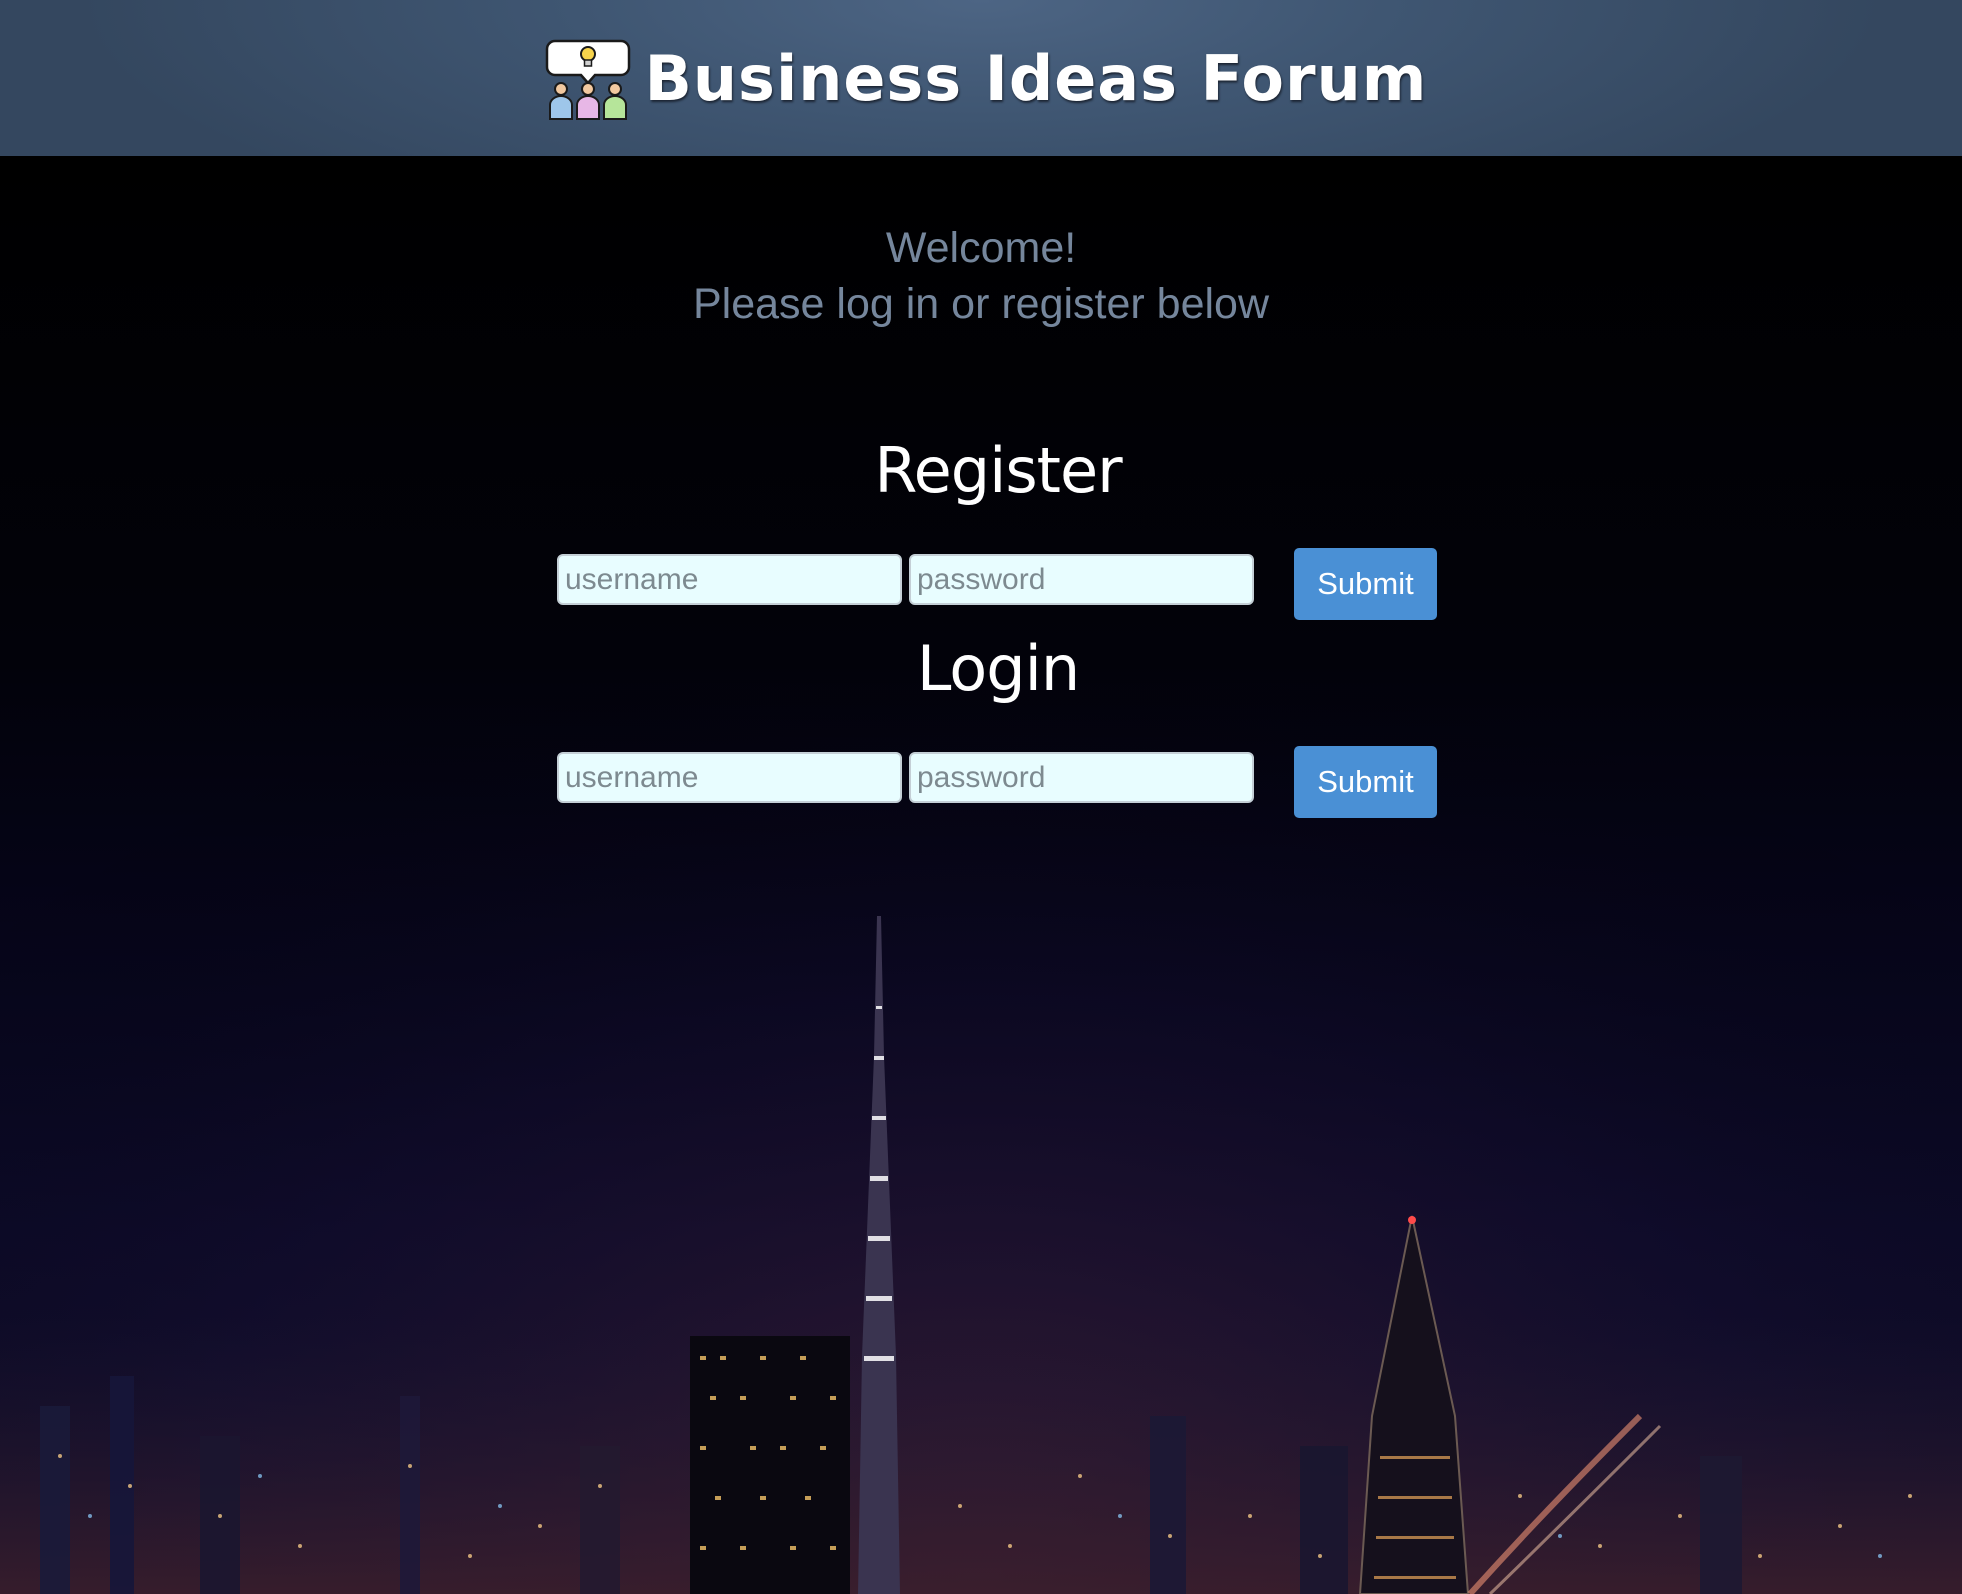 The height and width of the screenshot is (1594, 1962). Describe the element at coordinates (1365, 584) in the screenshot. I see `register-submit-button: Submit` at that location.